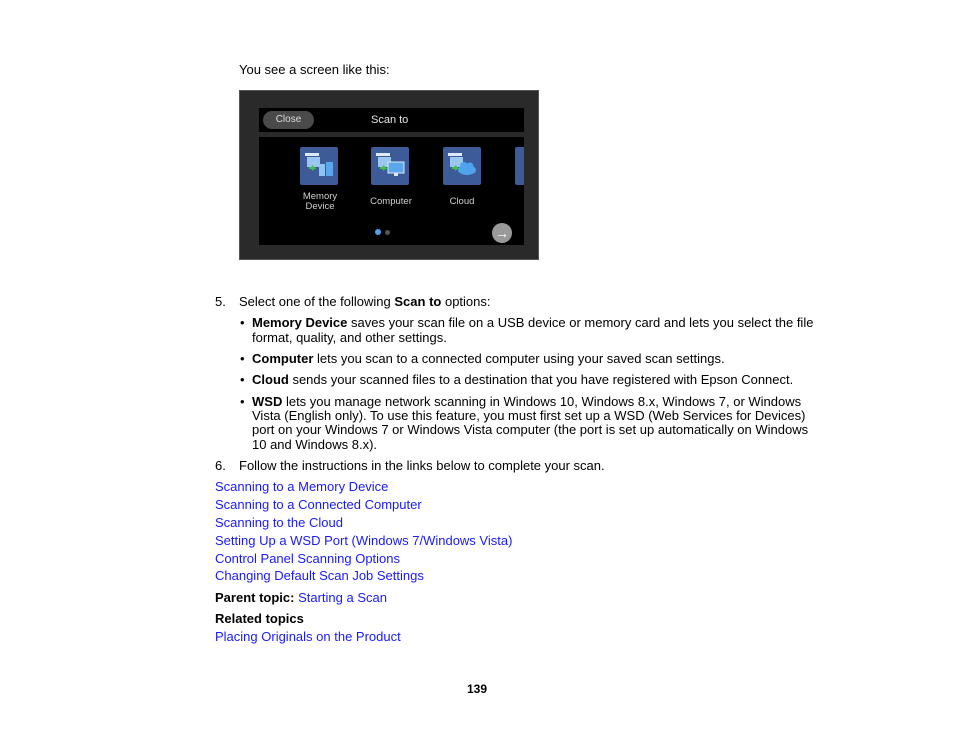 This screenshot has height=738, width=954. I want to click on link-control-panel-scanning-options: Control Panel Scanning Options, so click(307, 558).